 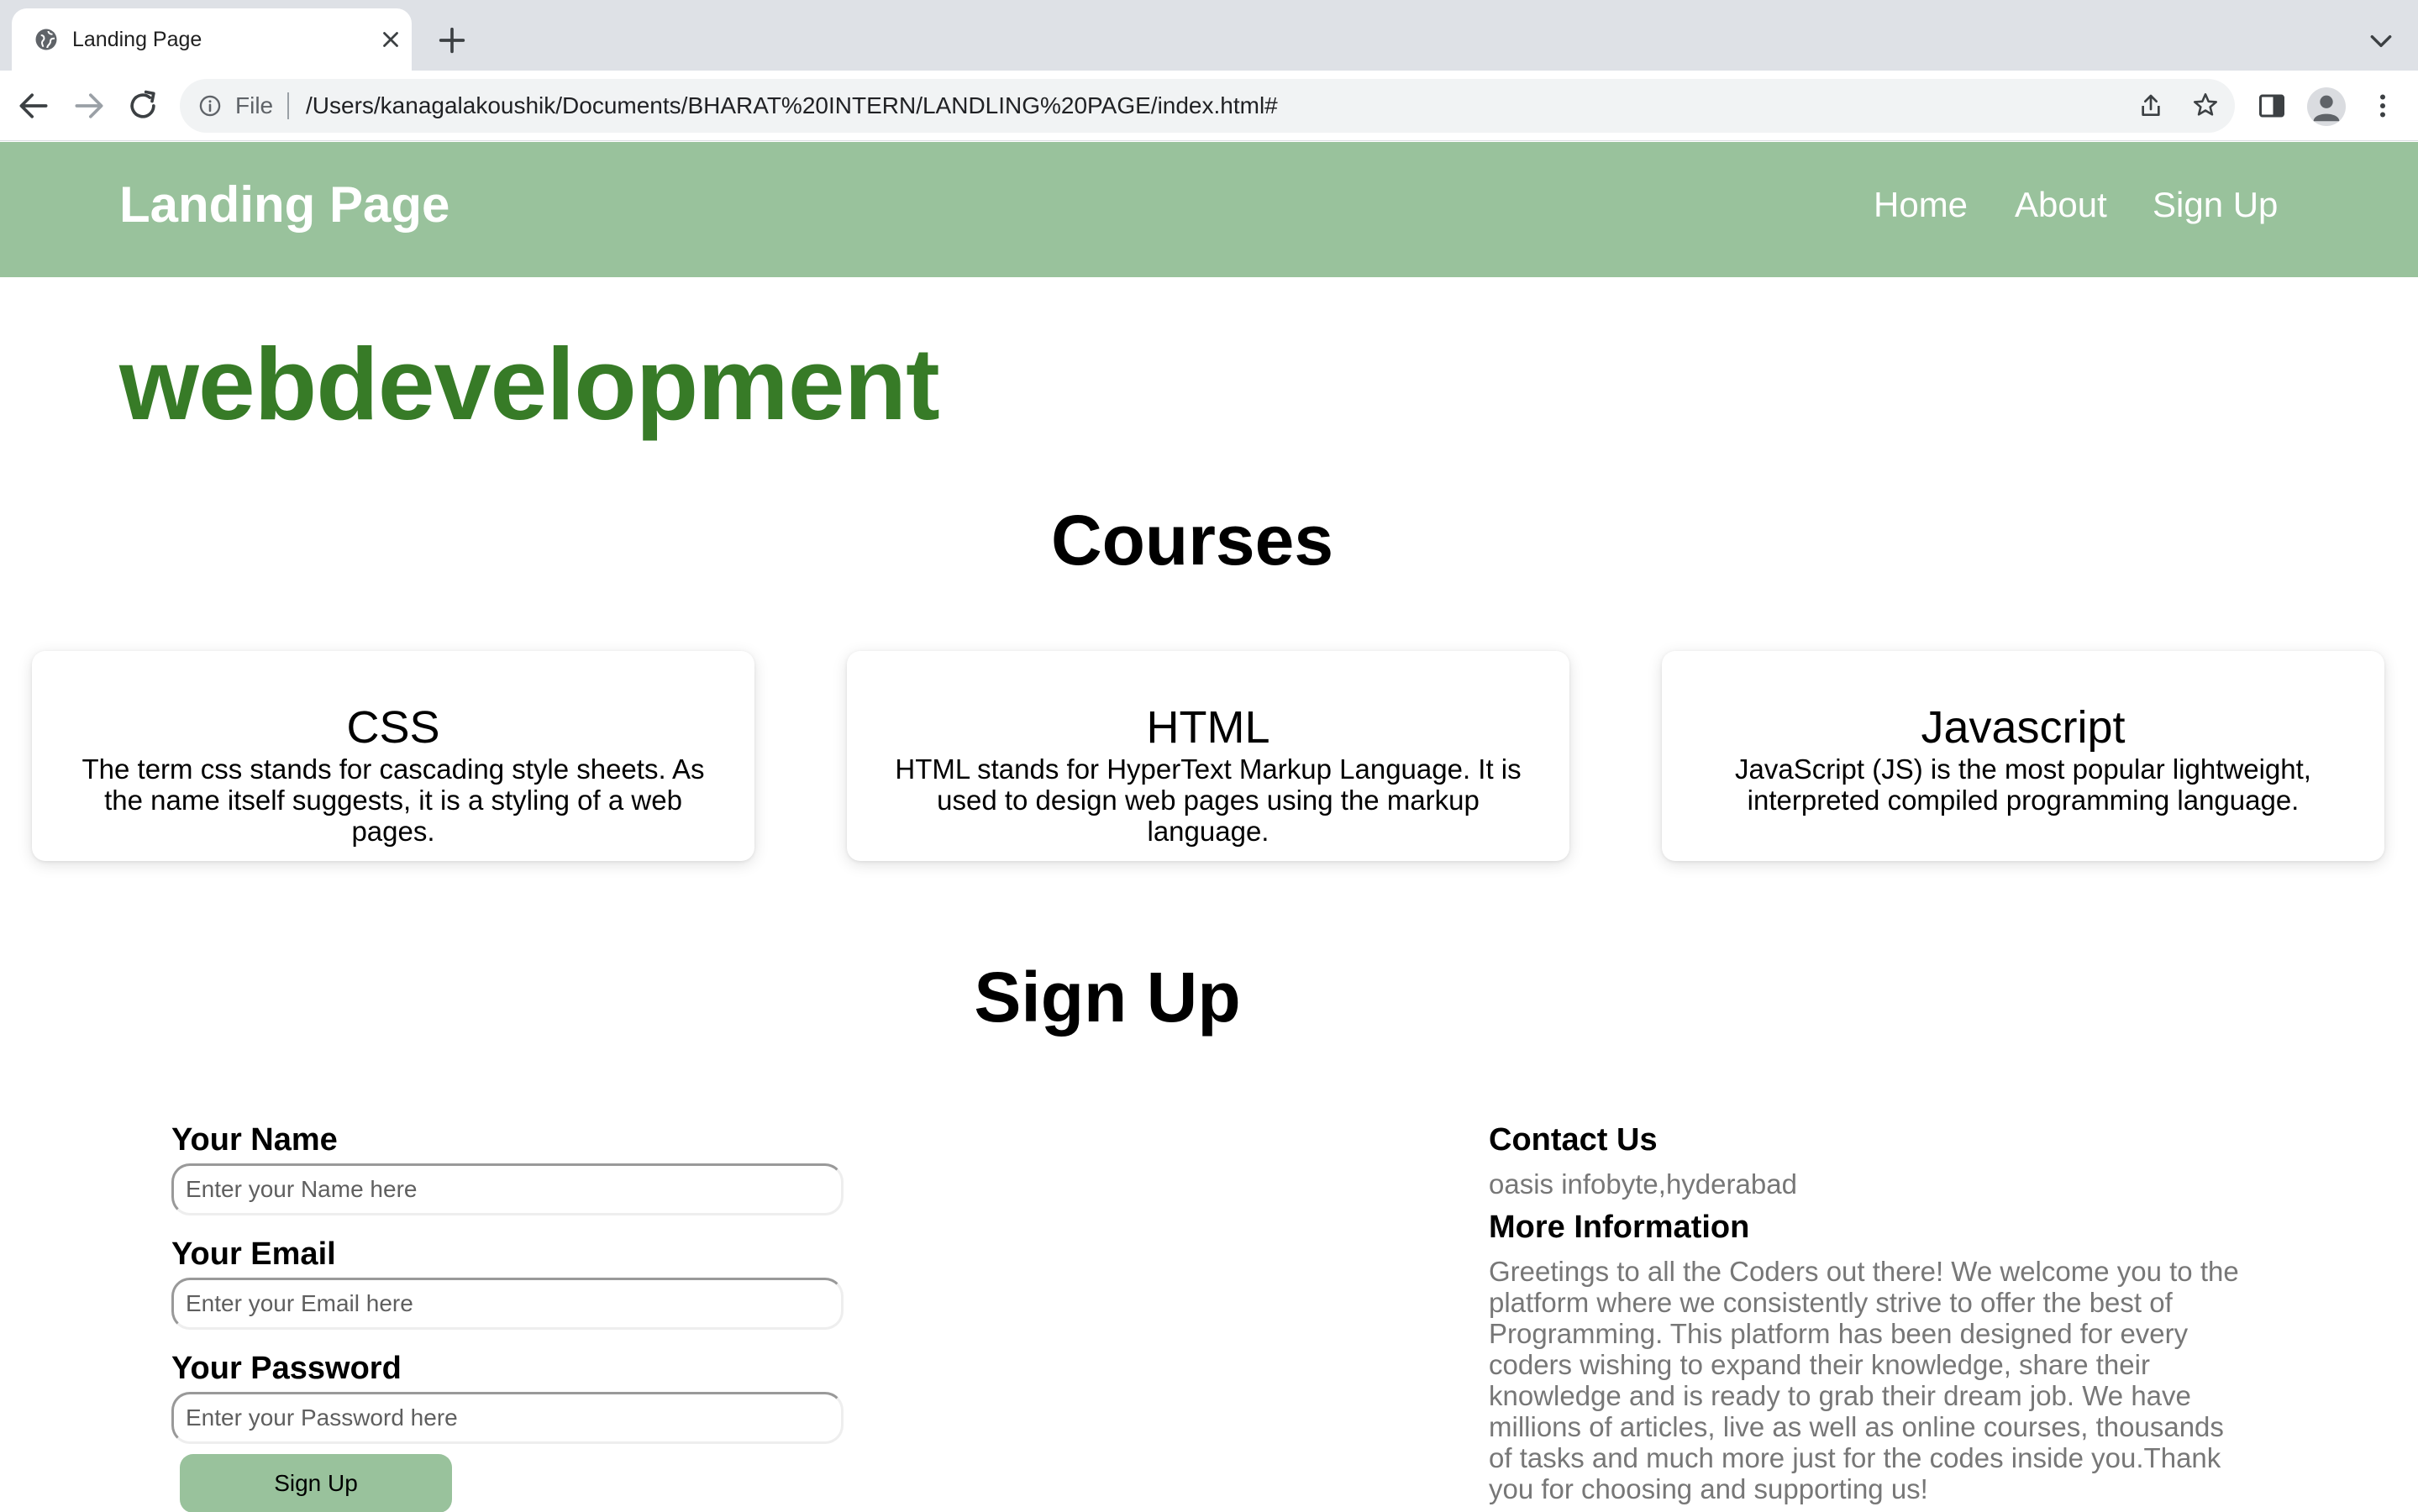 I want to click on browser-tab-strip: Landing Page, so click(x=1209, y=35).